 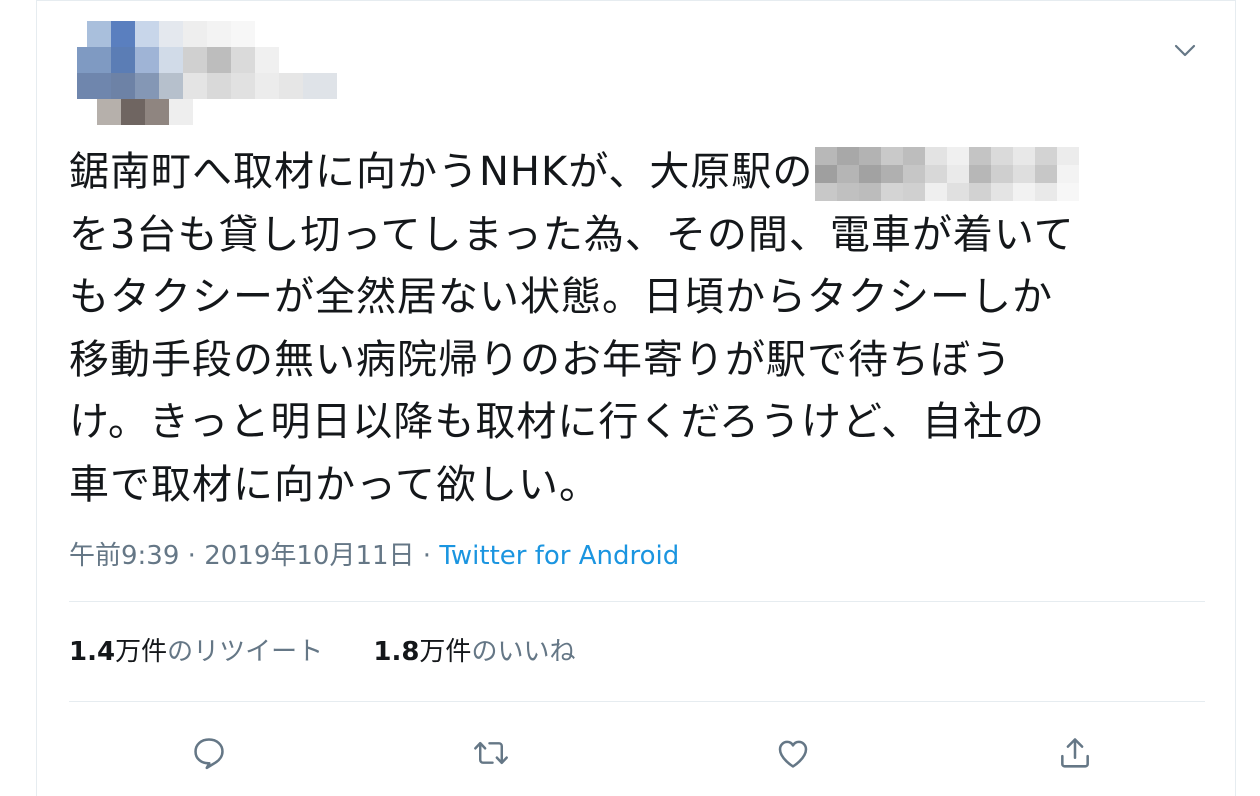 What do you see at coordinates (657, 753) in the screenshot?
I see `tweet-actions` at bounding box center [657, 753].